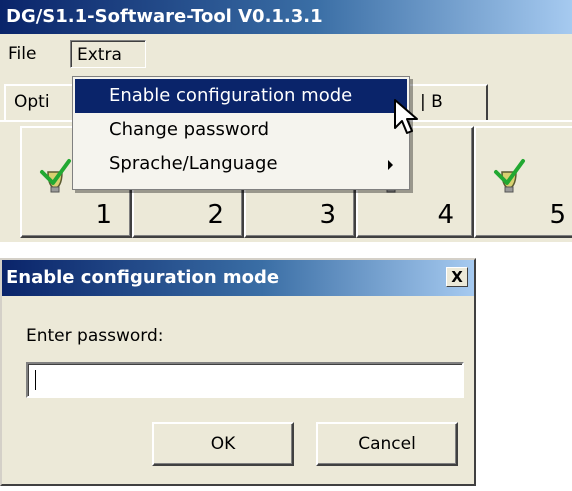  What do you see at coordinates (95, 336) in the screenshot?
I see `password-prompt-label: Enter password:` at bounding box center [95, 336].